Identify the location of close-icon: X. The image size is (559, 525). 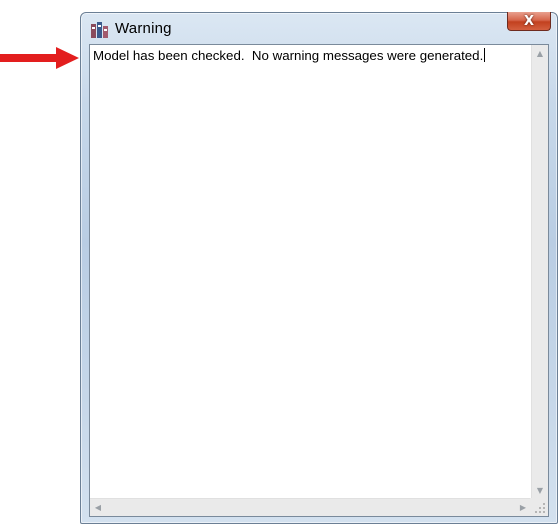
(529, 21).